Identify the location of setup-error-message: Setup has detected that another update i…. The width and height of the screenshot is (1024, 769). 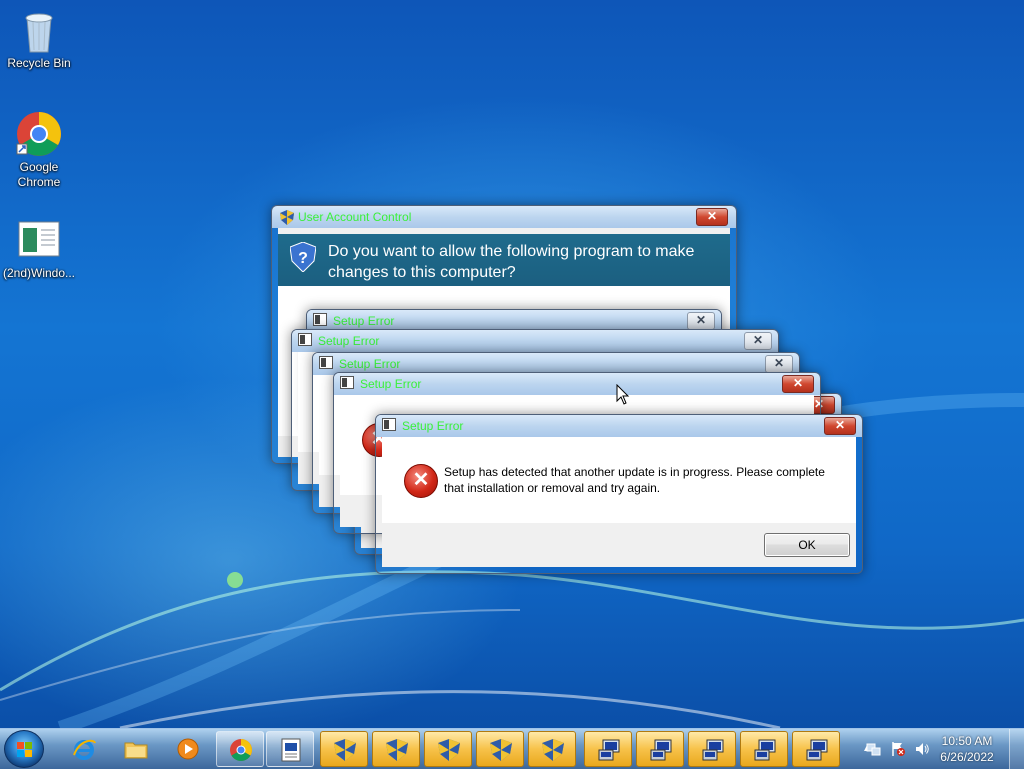
(634, 480).